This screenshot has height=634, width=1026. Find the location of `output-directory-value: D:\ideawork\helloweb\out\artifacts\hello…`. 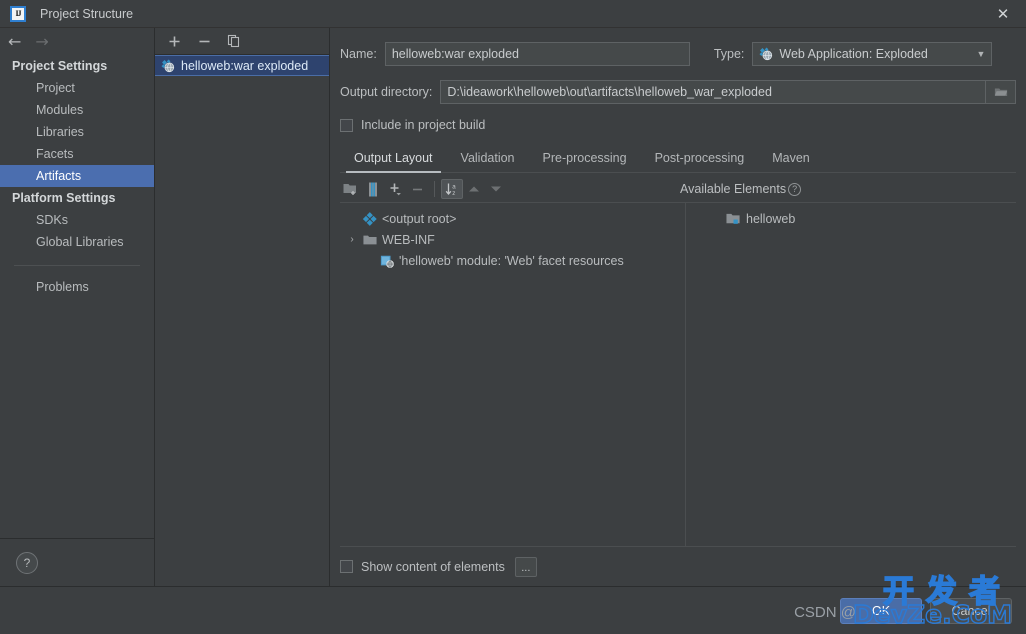

output-directory-value: D:\ideawork\helloweb\out\artifacts\hello… is located at coordinates (609, 92).